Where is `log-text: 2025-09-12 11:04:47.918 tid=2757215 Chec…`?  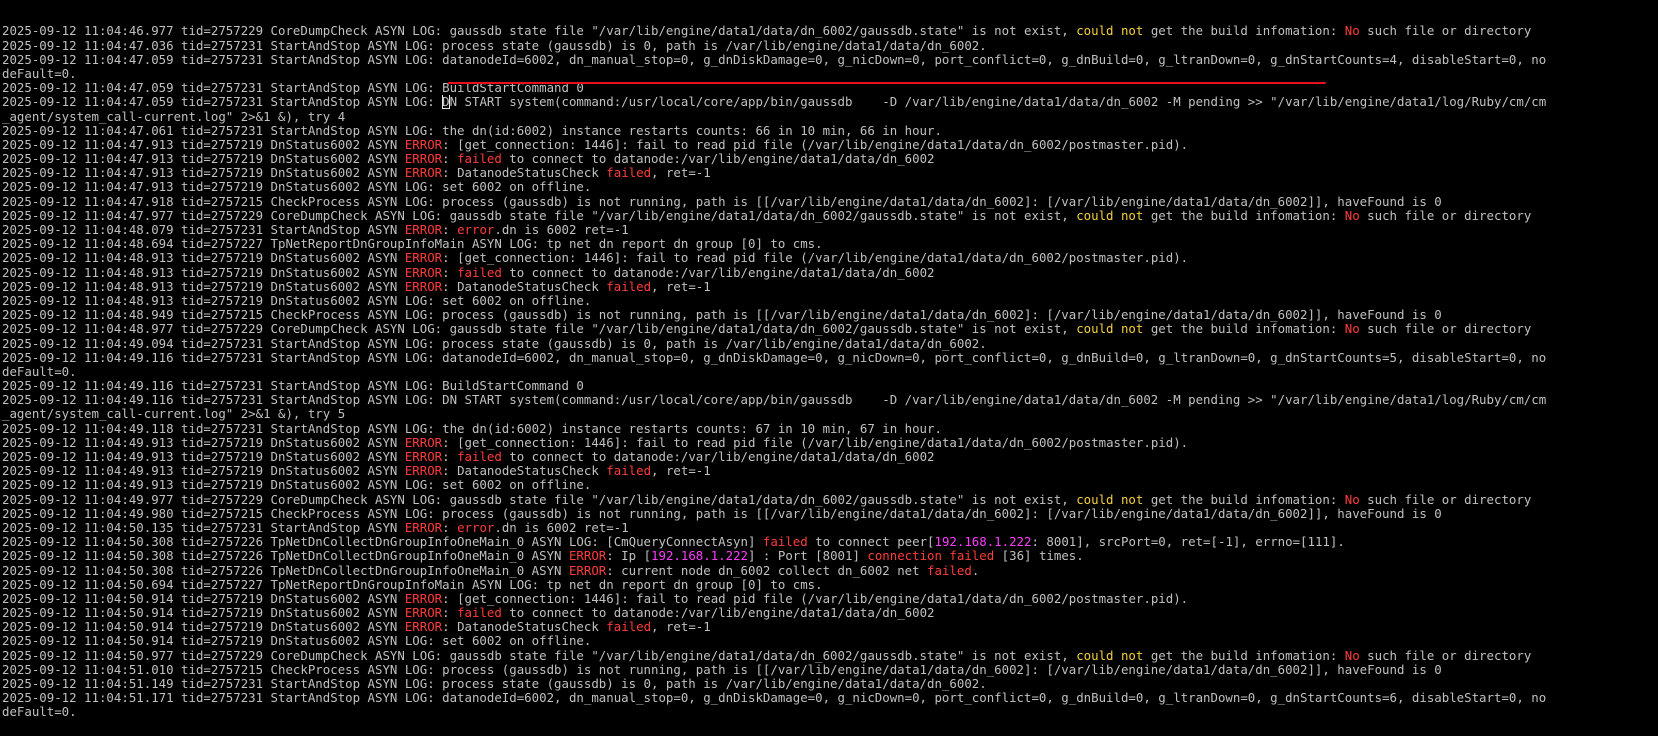
log-text: 2025-09-12 11:04:47.918 tid=2757215 Chec… is located at coordinates (722, 201).